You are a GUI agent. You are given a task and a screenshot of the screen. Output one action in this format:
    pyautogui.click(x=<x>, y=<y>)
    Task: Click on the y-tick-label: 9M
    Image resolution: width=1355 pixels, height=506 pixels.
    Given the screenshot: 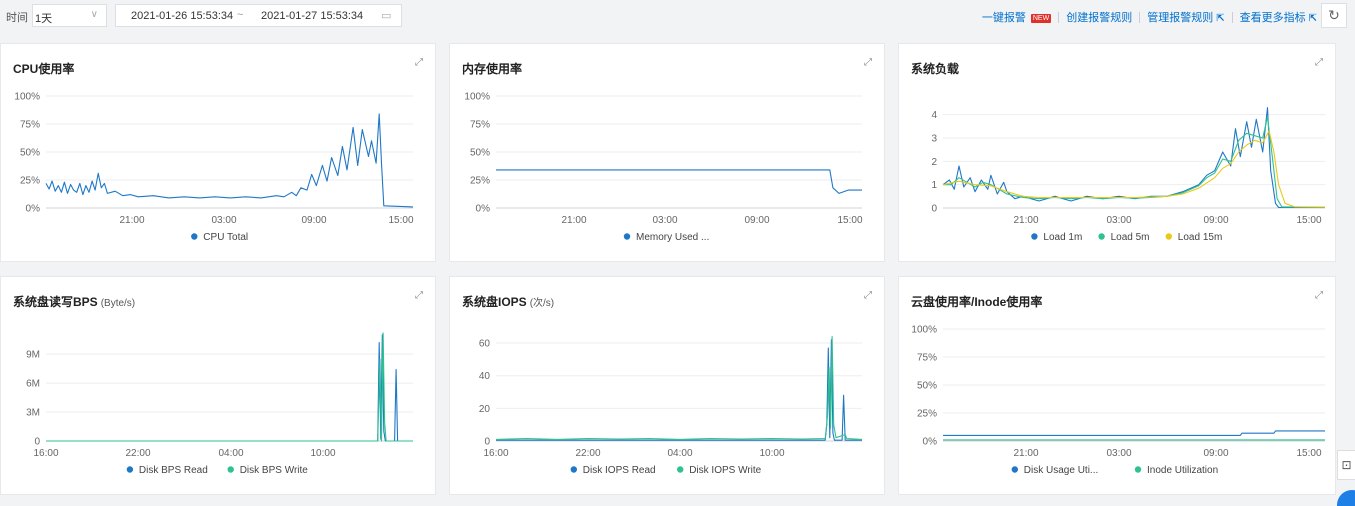 What is the action you would take?
    pyautogui.click(x=33, y=355)
    